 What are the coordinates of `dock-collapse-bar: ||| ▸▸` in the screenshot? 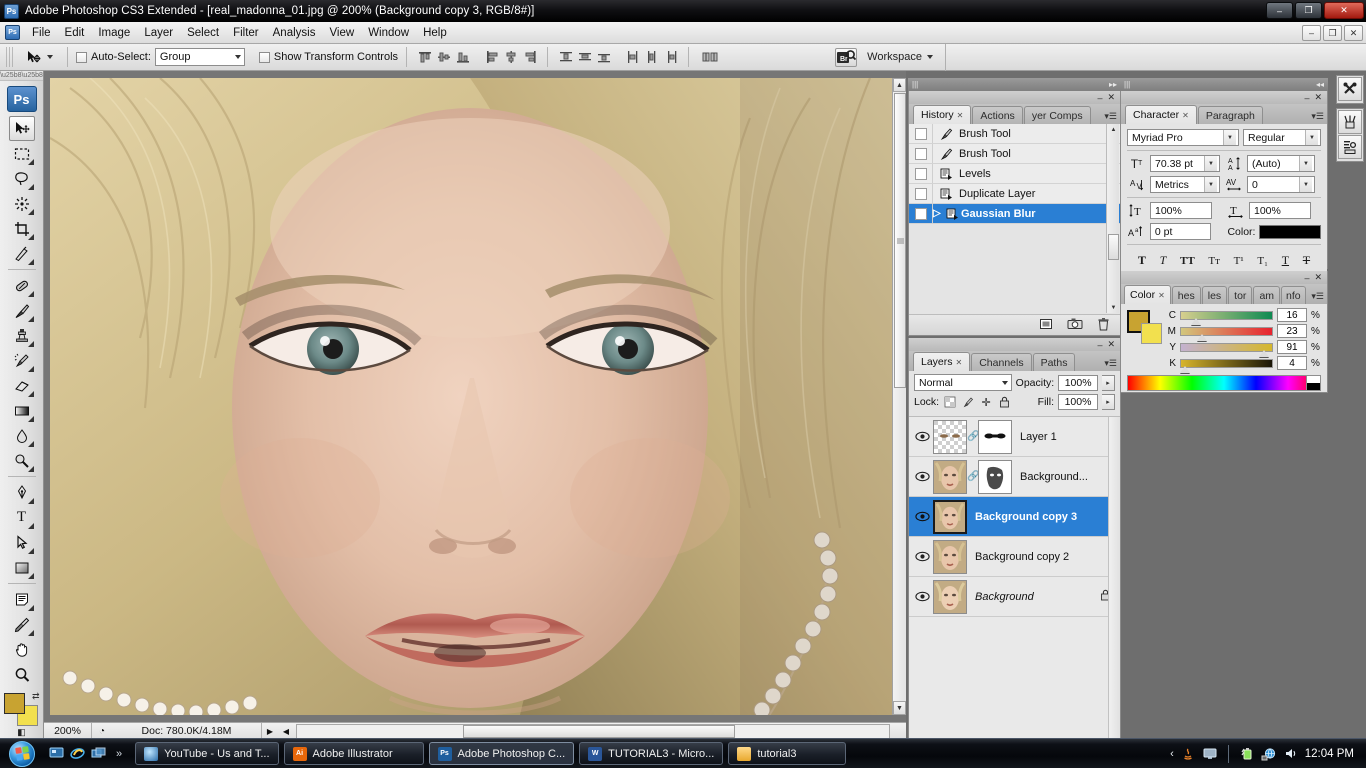 It's located at (1014, 84).